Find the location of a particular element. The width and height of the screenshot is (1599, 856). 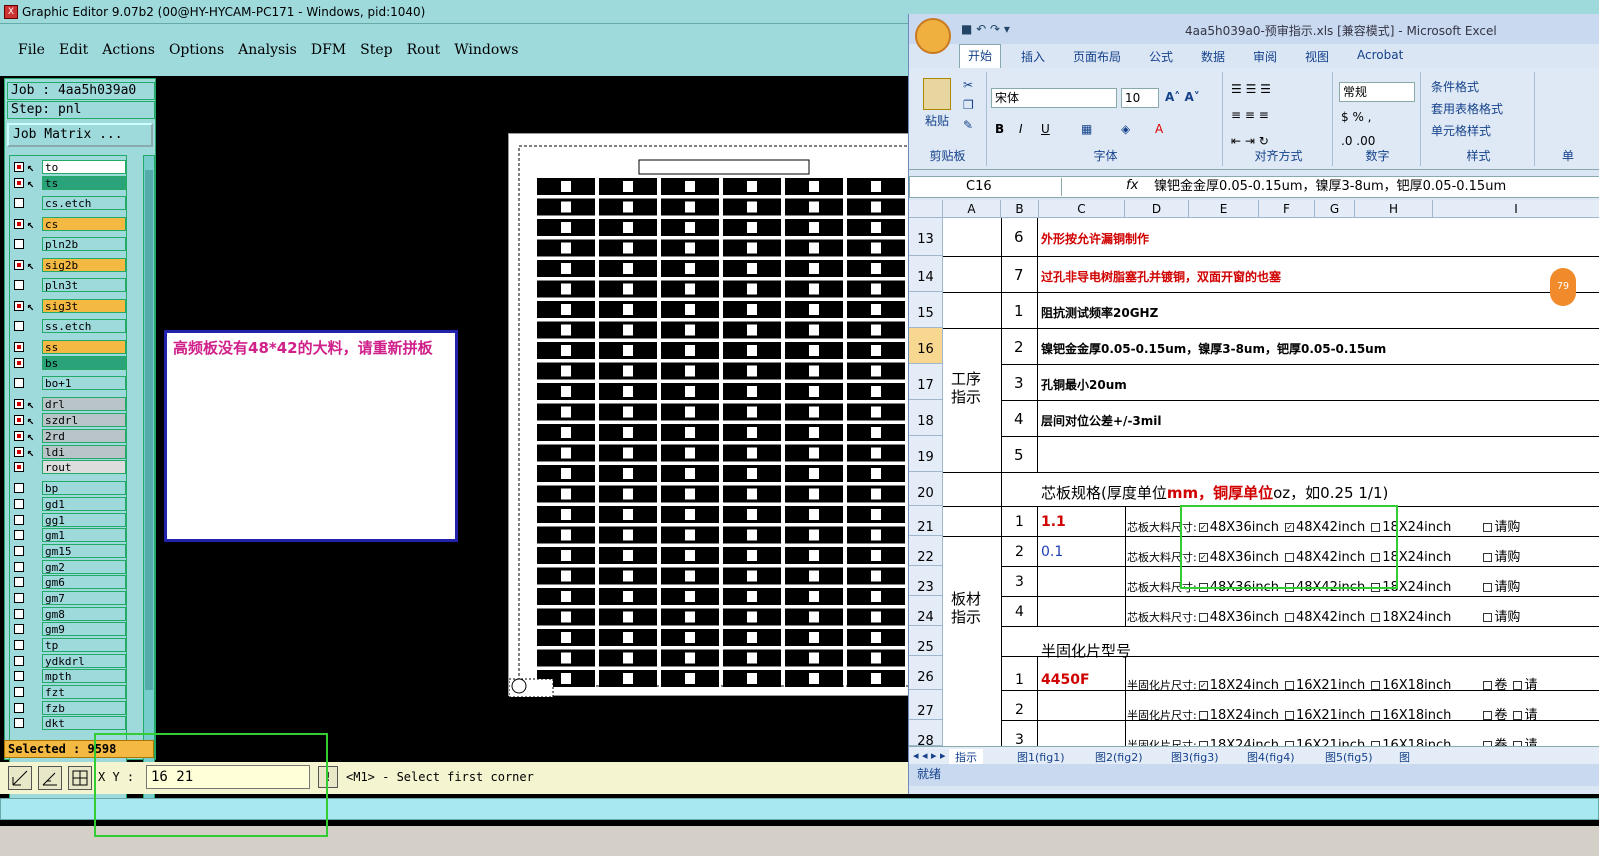

row-header: 21 is located at coordinates (926, 521).